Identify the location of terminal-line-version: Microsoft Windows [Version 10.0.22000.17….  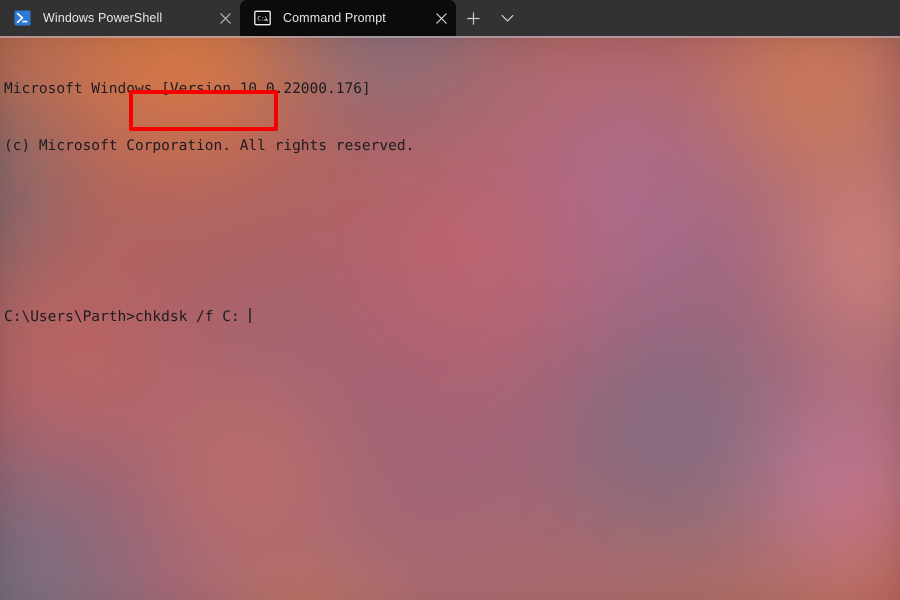
(187, 89).